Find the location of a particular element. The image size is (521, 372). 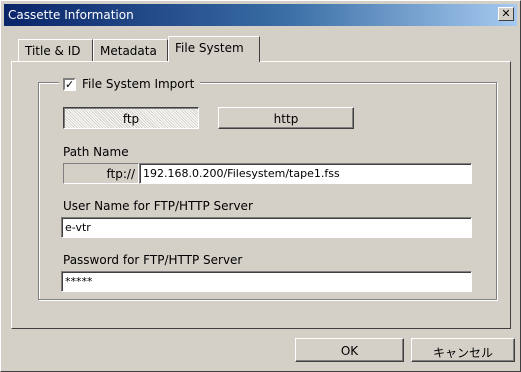

file-system-import-toggle: ✓ File System Import is located at coordinates (130, 84).